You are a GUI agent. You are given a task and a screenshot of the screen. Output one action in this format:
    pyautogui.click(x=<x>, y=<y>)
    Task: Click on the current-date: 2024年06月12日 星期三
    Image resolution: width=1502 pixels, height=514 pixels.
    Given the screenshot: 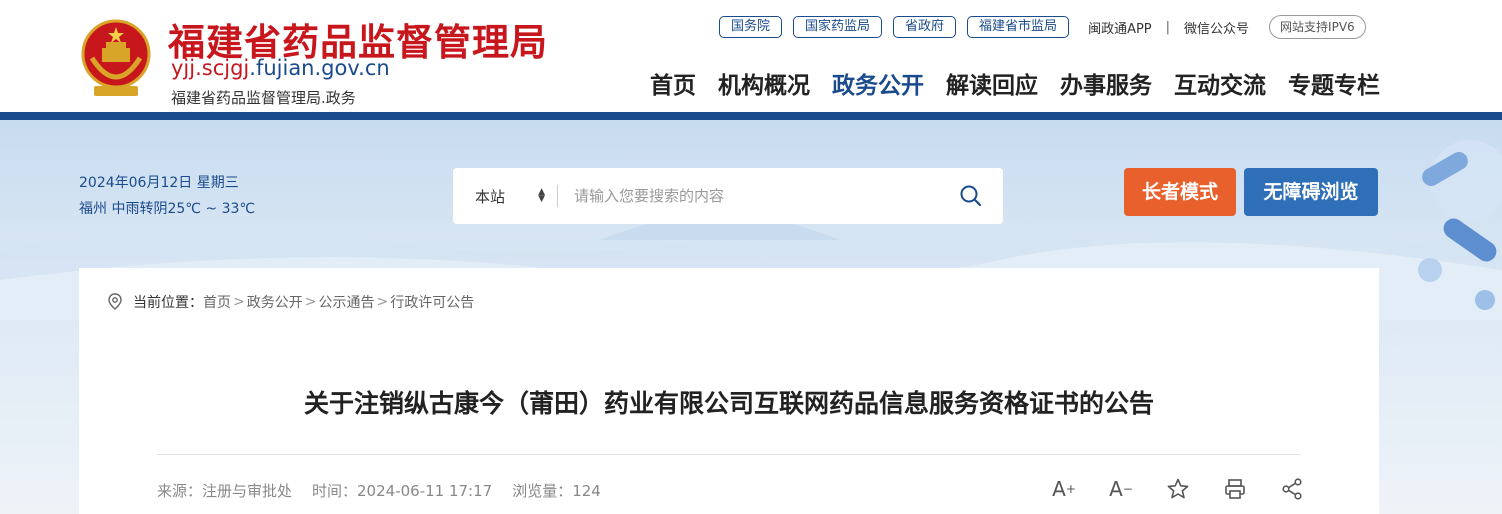 What is the action you would take?
    pyautogui.click(x=159, y=183)
    